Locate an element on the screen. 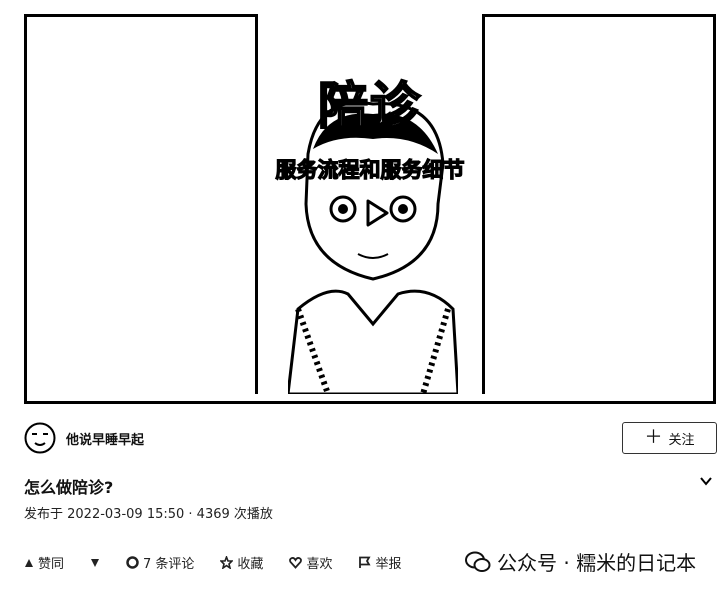 The height and width of the screenshot is (590, 728). follow-button: ＋ 关注 is located at coordinates (669, 438).